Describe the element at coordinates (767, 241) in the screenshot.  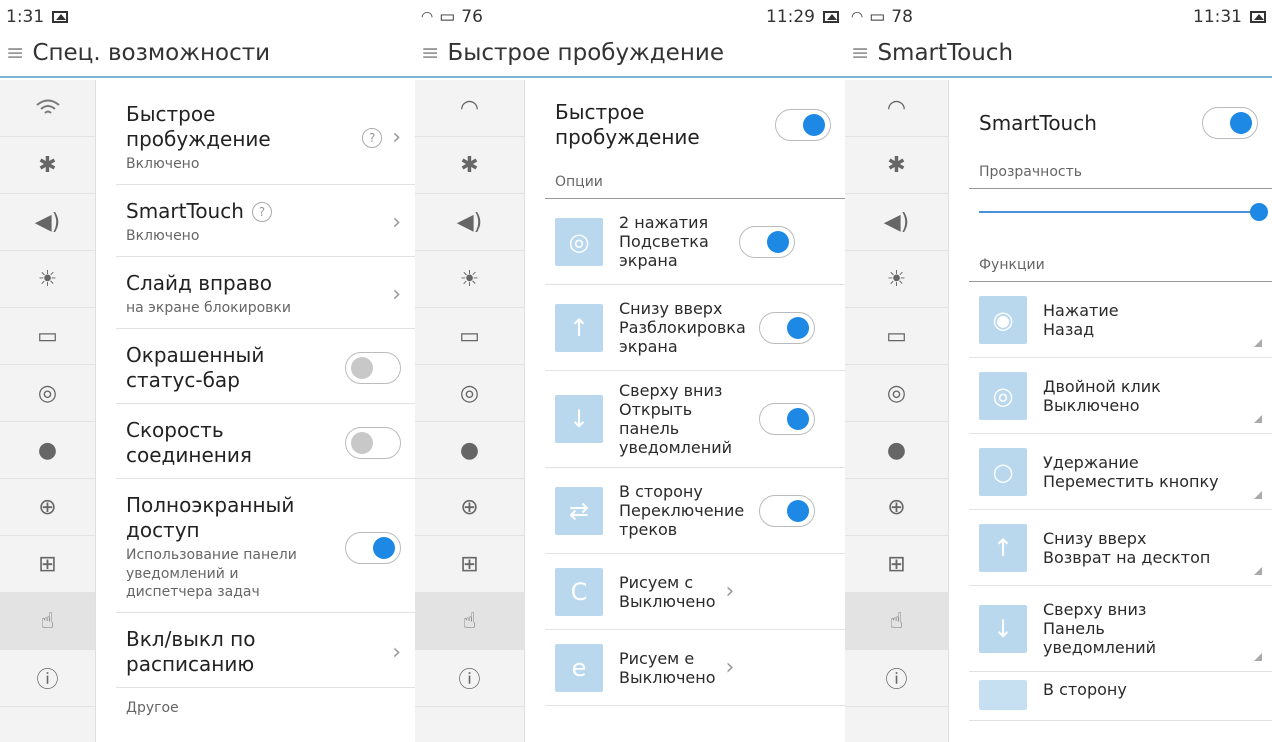
I see `double-tap-toggle` at that location.